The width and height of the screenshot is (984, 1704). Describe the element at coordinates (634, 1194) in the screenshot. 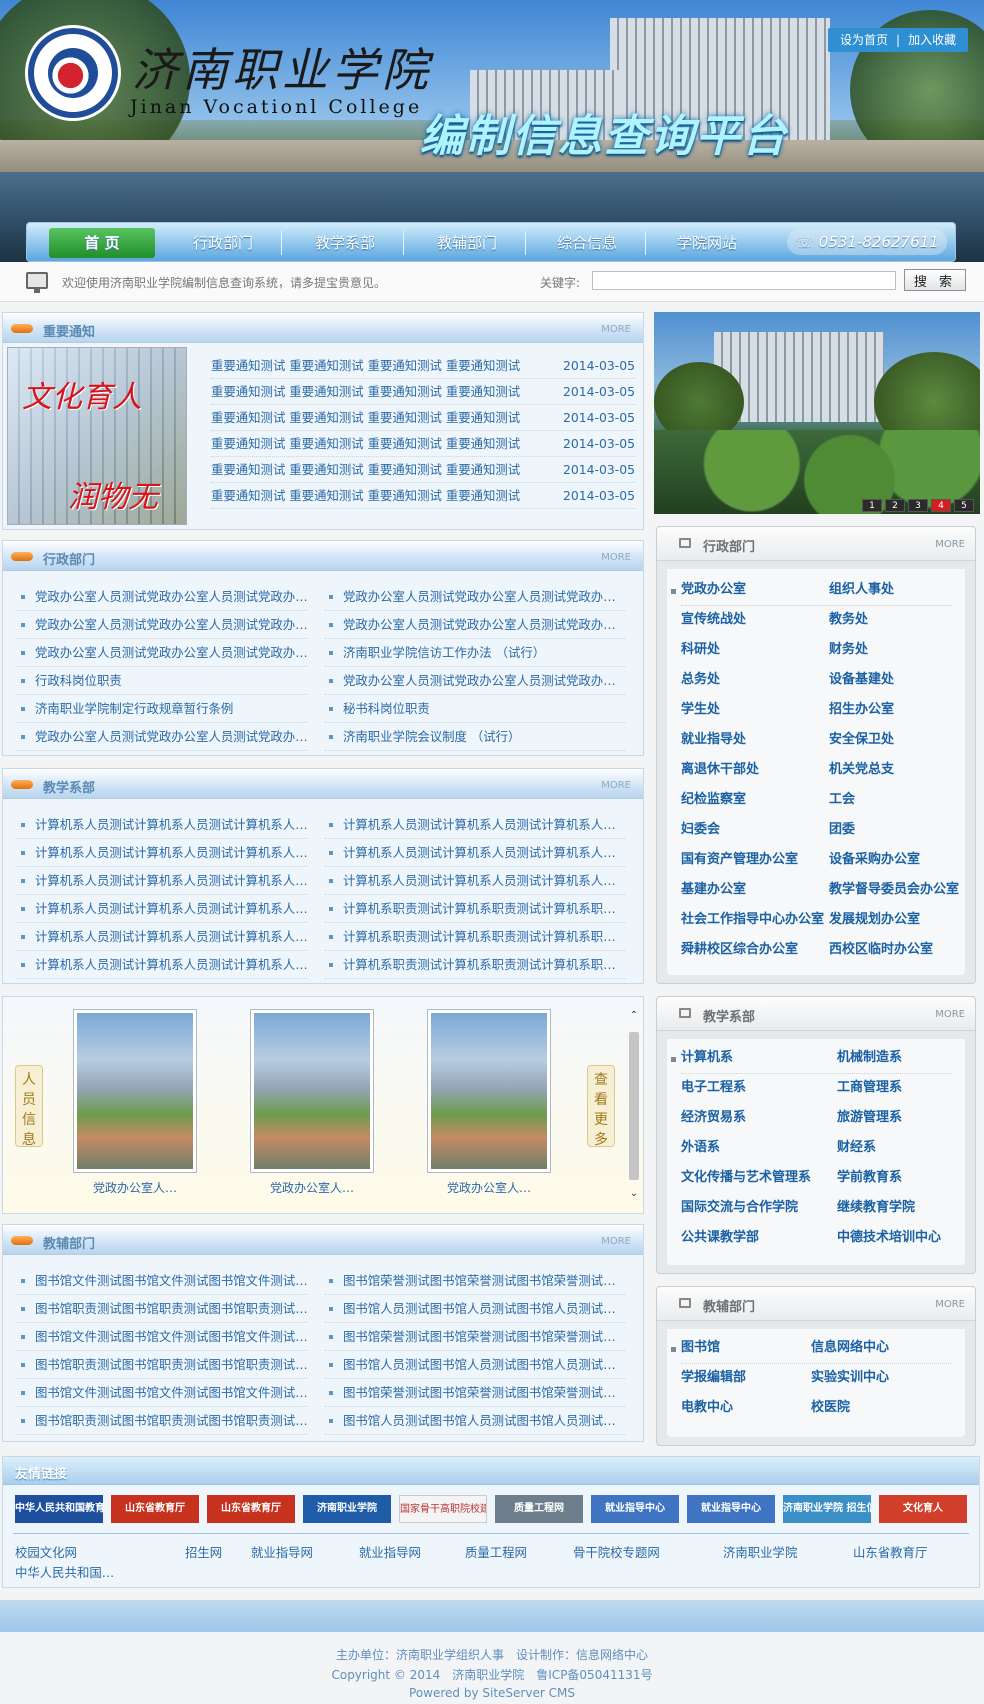

I see `scroll-down-icon: ⌄` at that location.